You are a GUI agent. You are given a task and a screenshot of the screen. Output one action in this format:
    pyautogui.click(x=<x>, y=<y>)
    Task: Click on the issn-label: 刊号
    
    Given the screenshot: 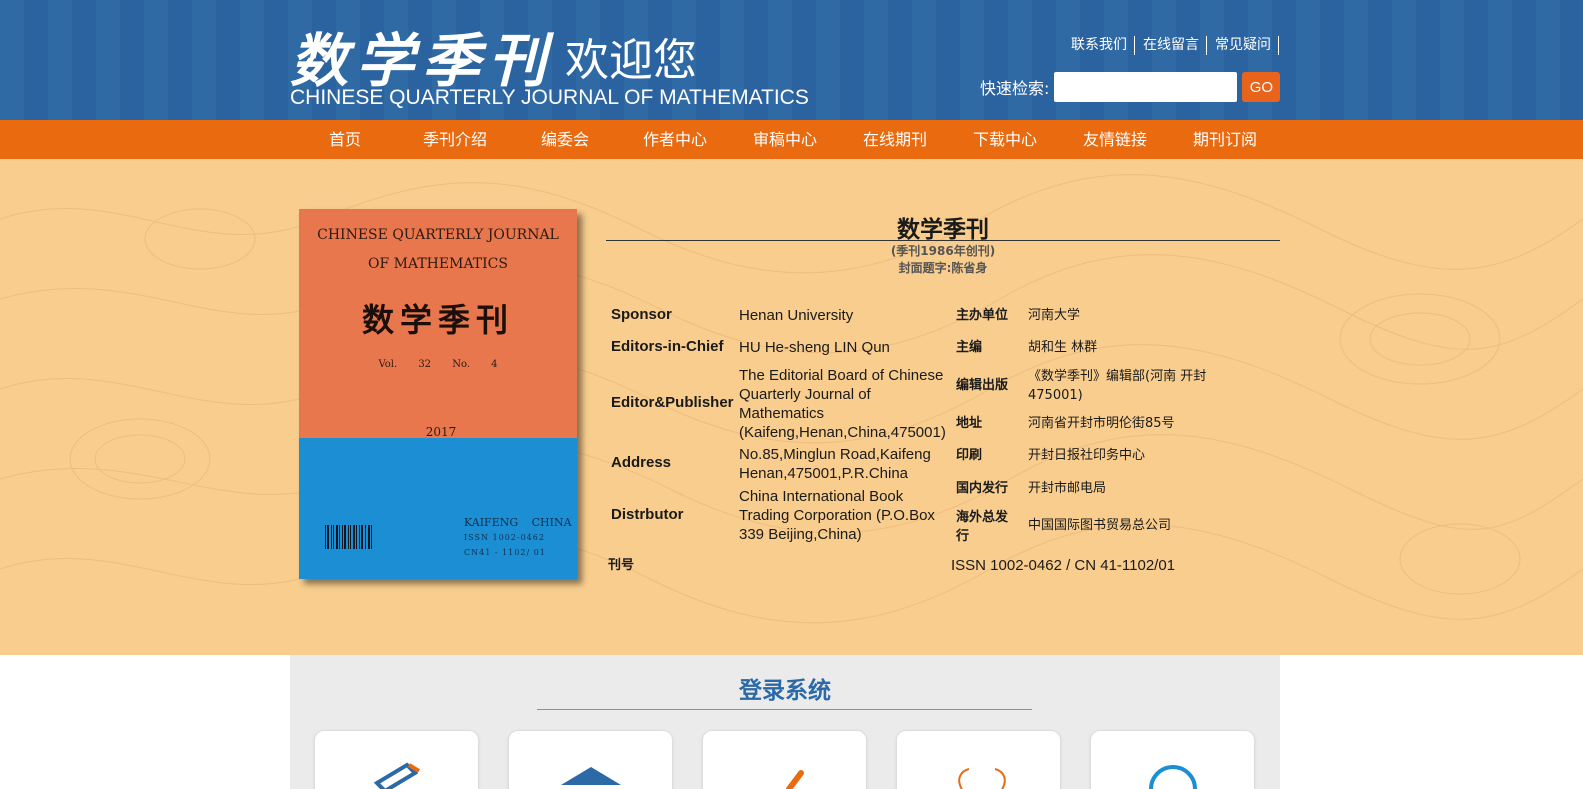 What is the action you would take?
    pyautogui.click(x=621, y=565)
    